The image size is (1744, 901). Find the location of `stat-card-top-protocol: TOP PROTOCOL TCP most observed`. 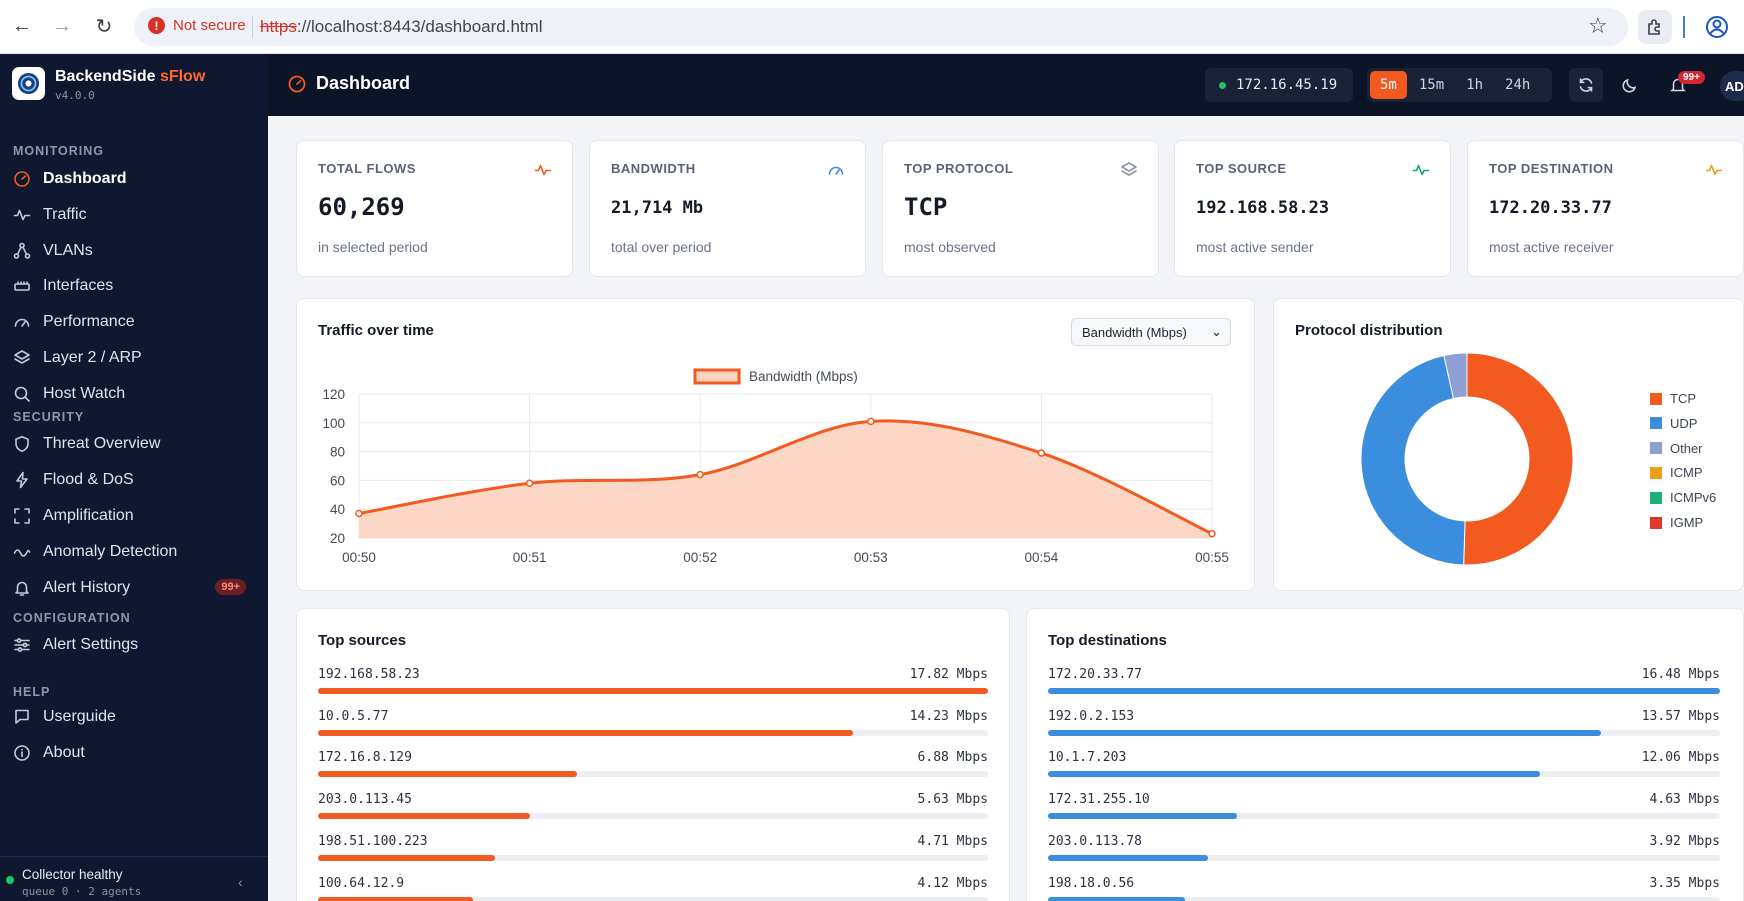

stat-card-top-protocol: TOP PROTOCOL TCP most observed is located at coordinates (1020, 208).